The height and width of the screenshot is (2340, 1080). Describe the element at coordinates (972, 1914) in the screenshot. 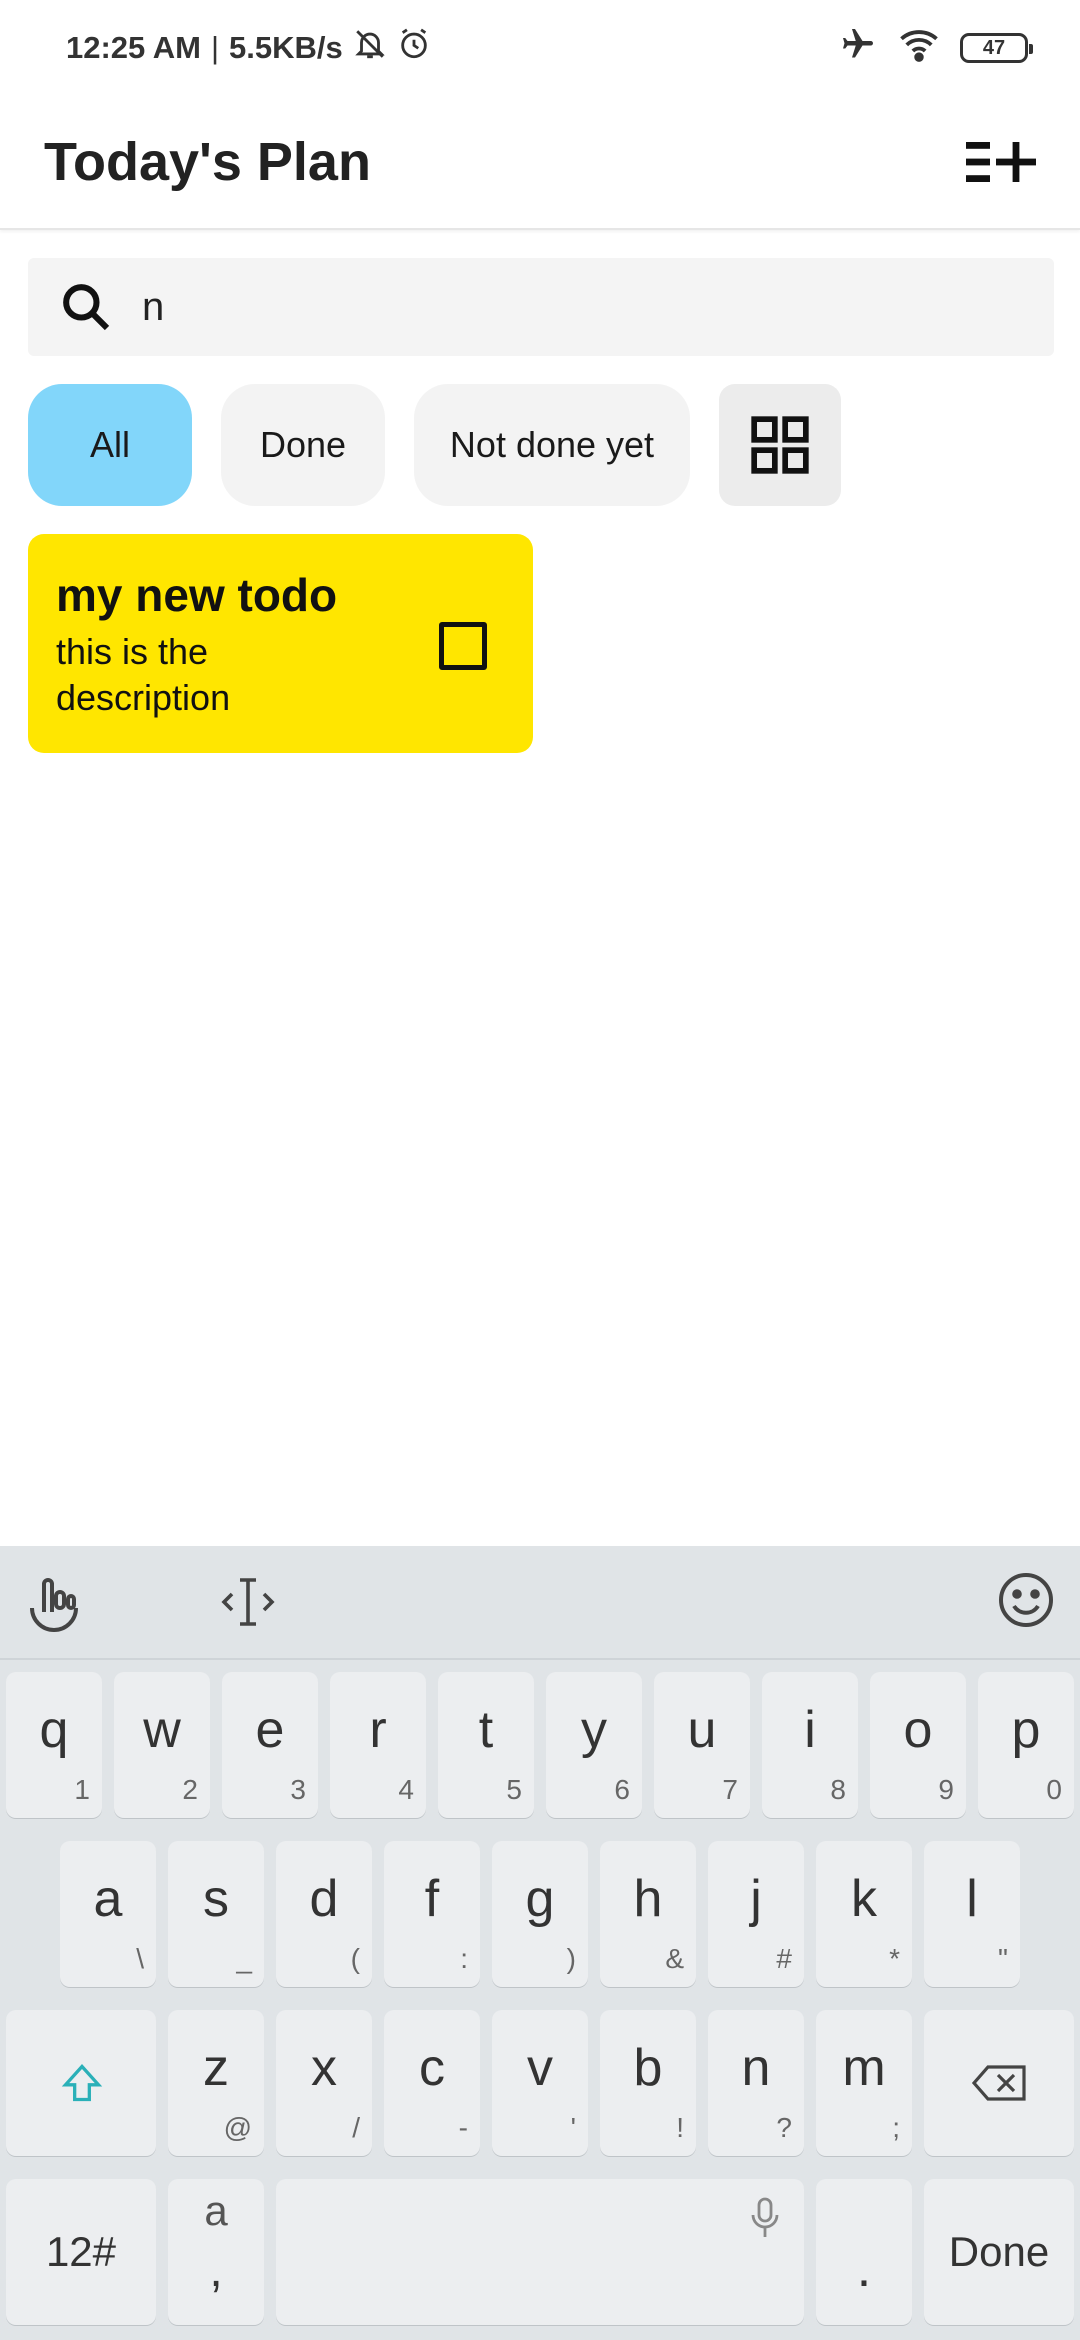

I see `key-l: l "` at that location.